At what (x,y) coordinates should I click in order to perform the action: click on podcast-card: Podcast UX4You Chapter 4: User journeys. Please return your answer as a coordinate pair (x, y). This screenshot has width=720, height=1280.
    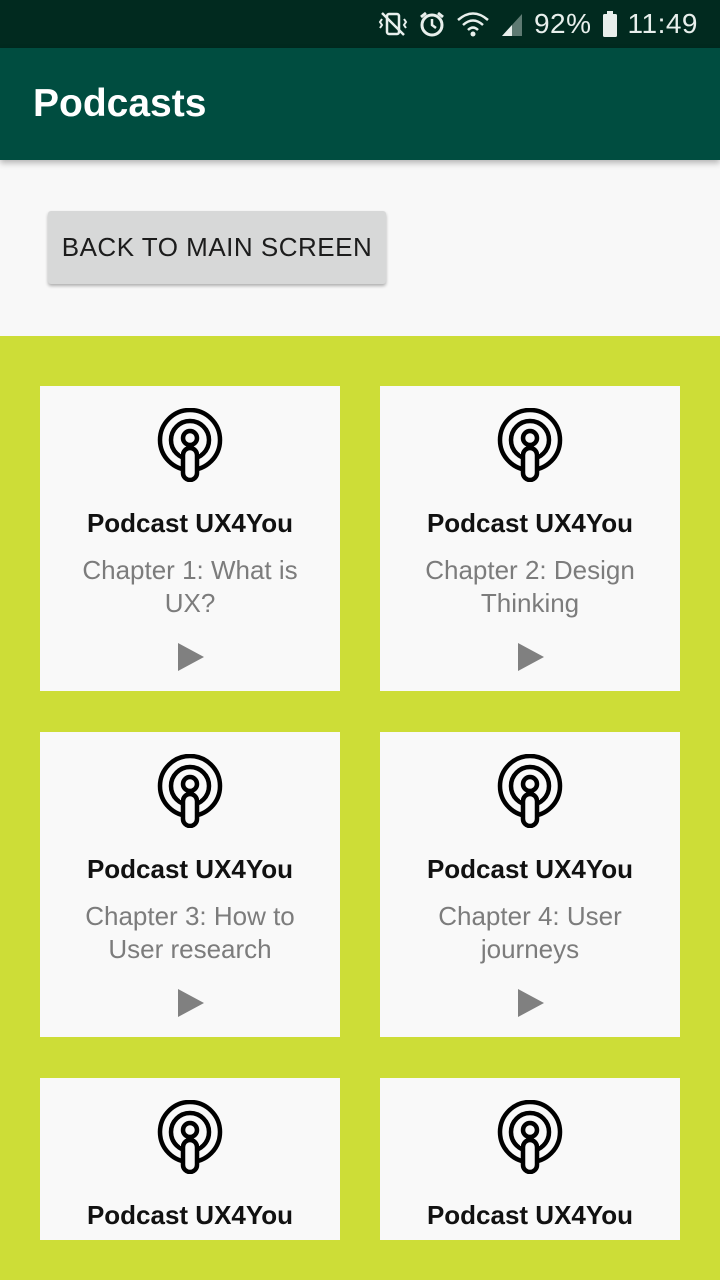
    Looking at the image, I should click on (530, 884).